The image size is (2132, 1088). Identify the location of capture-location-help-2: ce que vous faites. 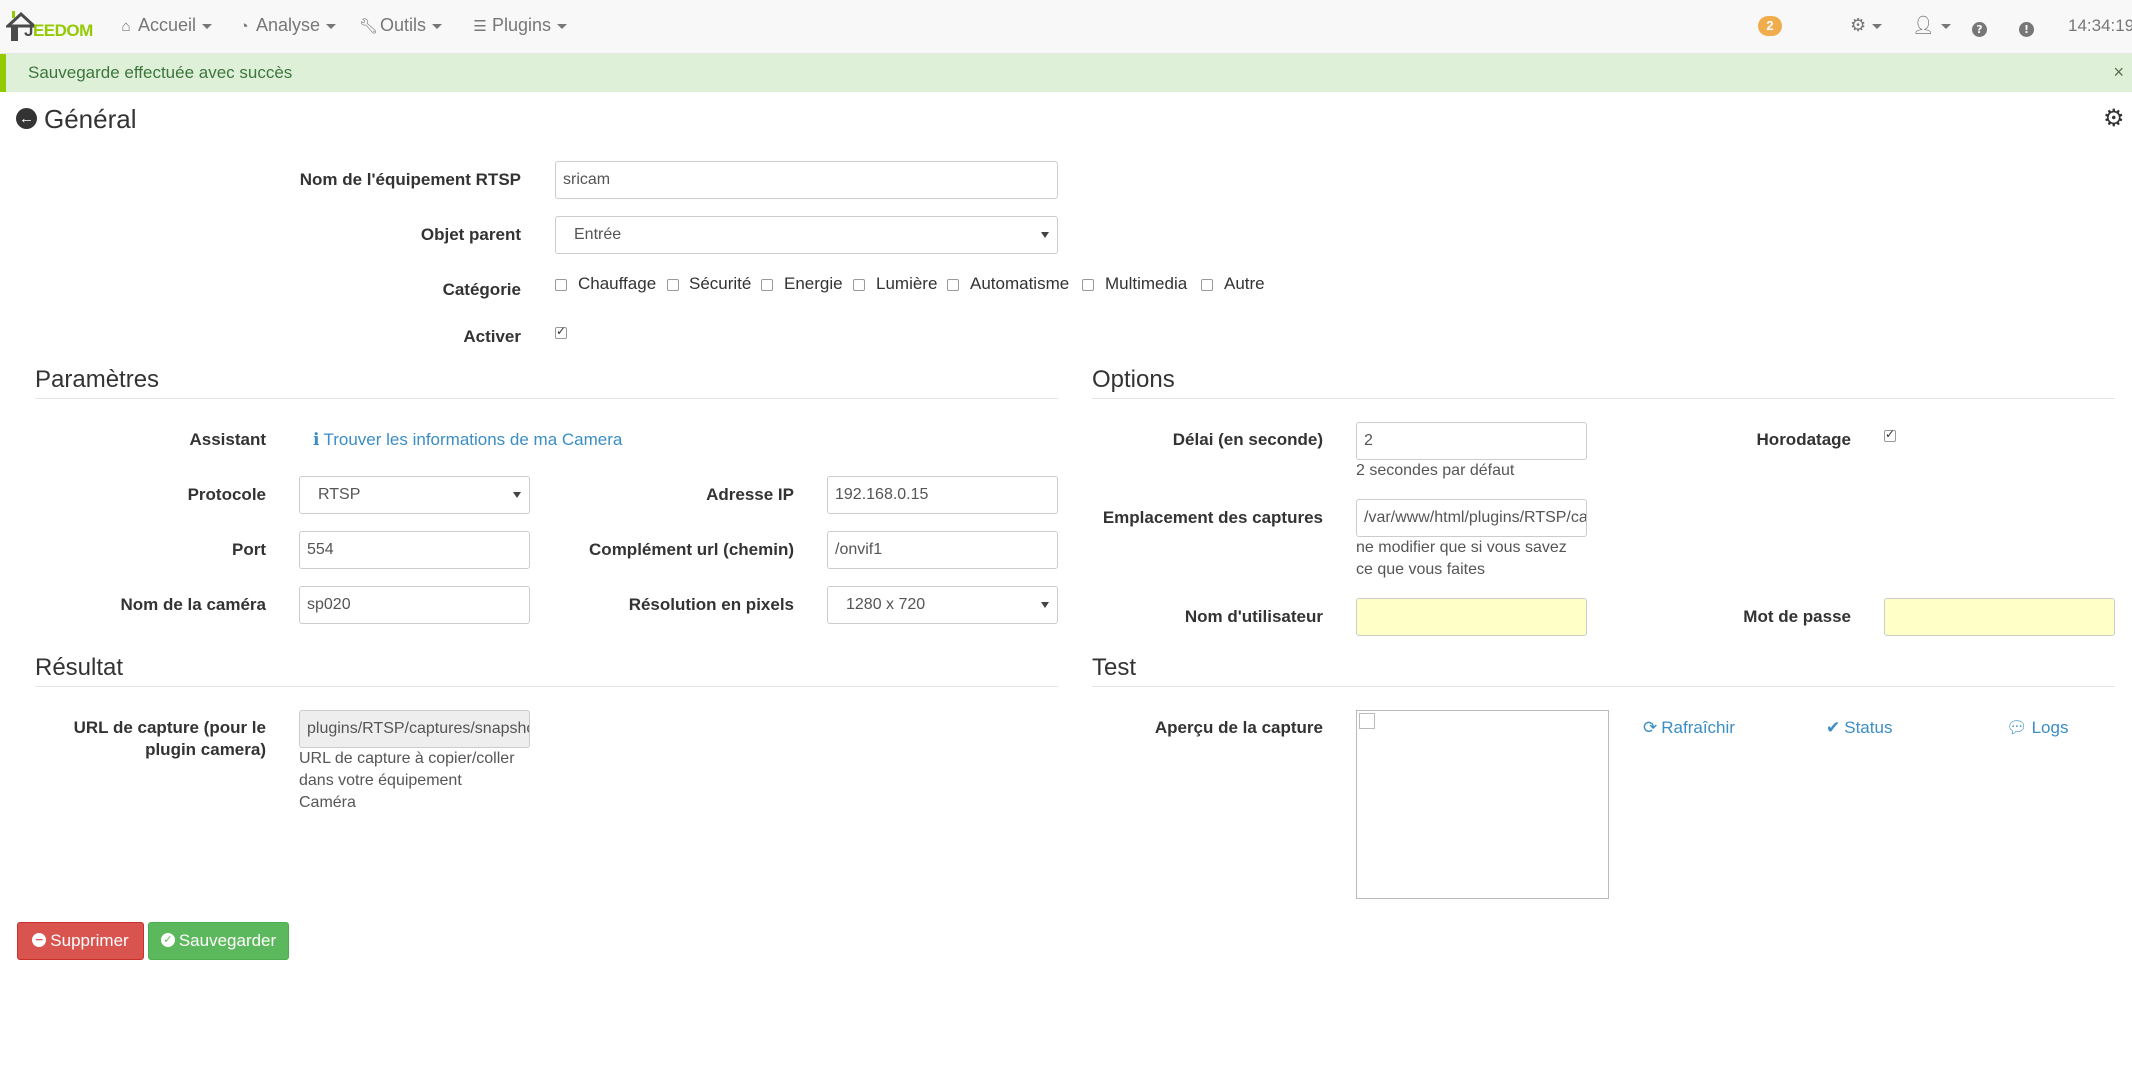
(1420, 569).